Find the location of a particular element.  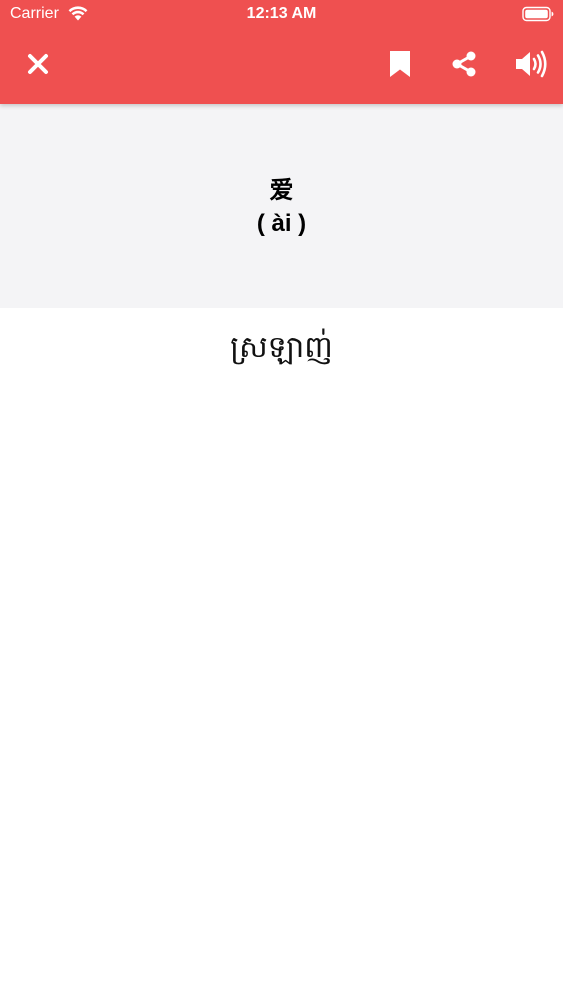

top-app-bar: Carrier 12:13 AM is located at coordinates (281, 52).